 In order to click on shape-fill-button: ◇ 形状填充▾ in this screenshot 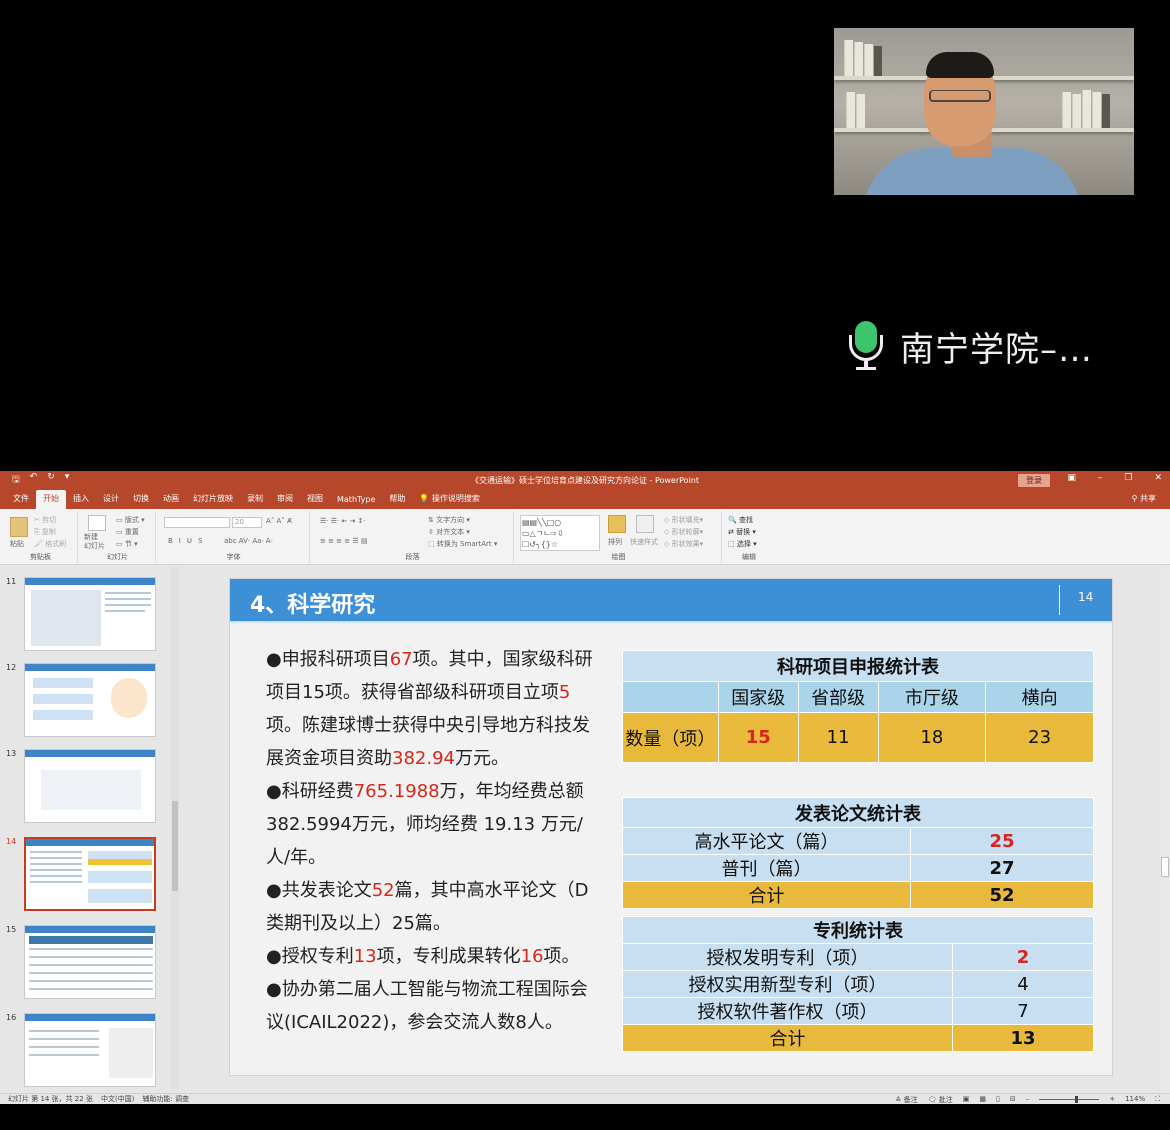, I will do `click(683, 520)`.